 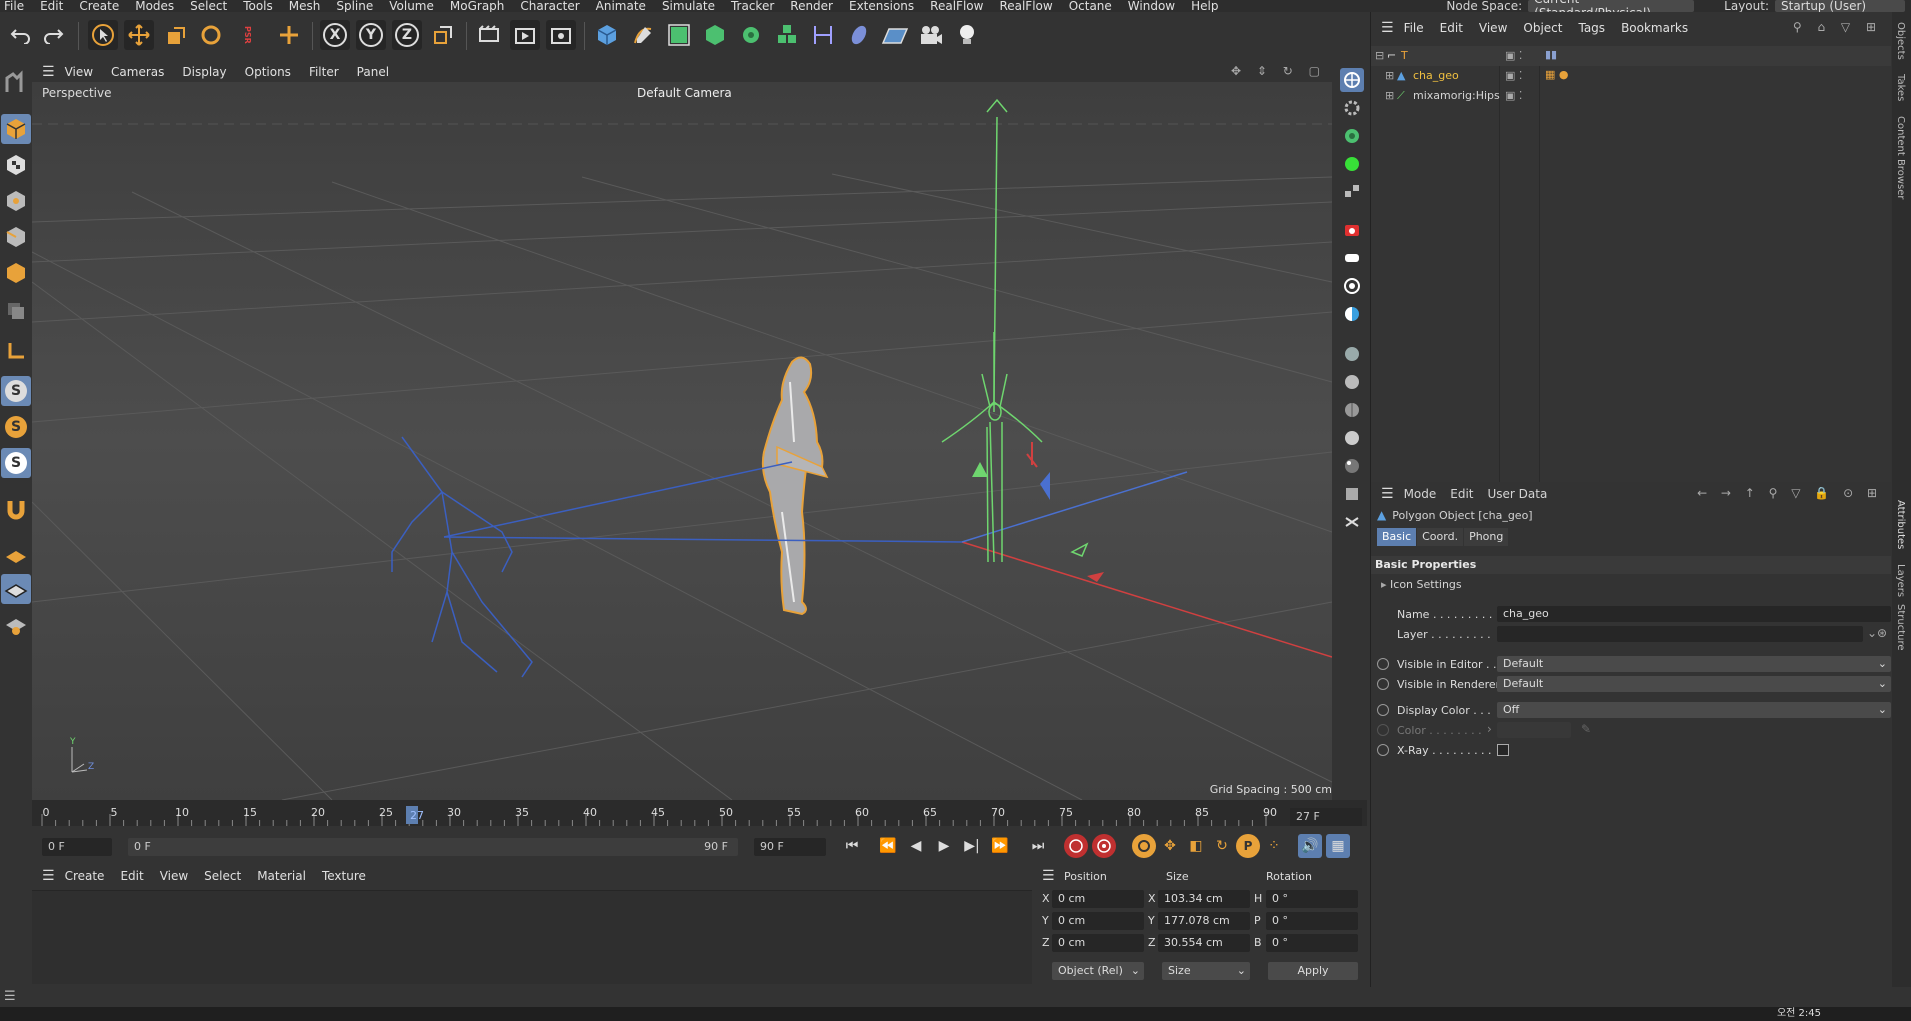 What do you see at coordinates (1900, 41) in the screenshot?
I see `side-tab-objects: Objects` at bounding box center [1900, 41].